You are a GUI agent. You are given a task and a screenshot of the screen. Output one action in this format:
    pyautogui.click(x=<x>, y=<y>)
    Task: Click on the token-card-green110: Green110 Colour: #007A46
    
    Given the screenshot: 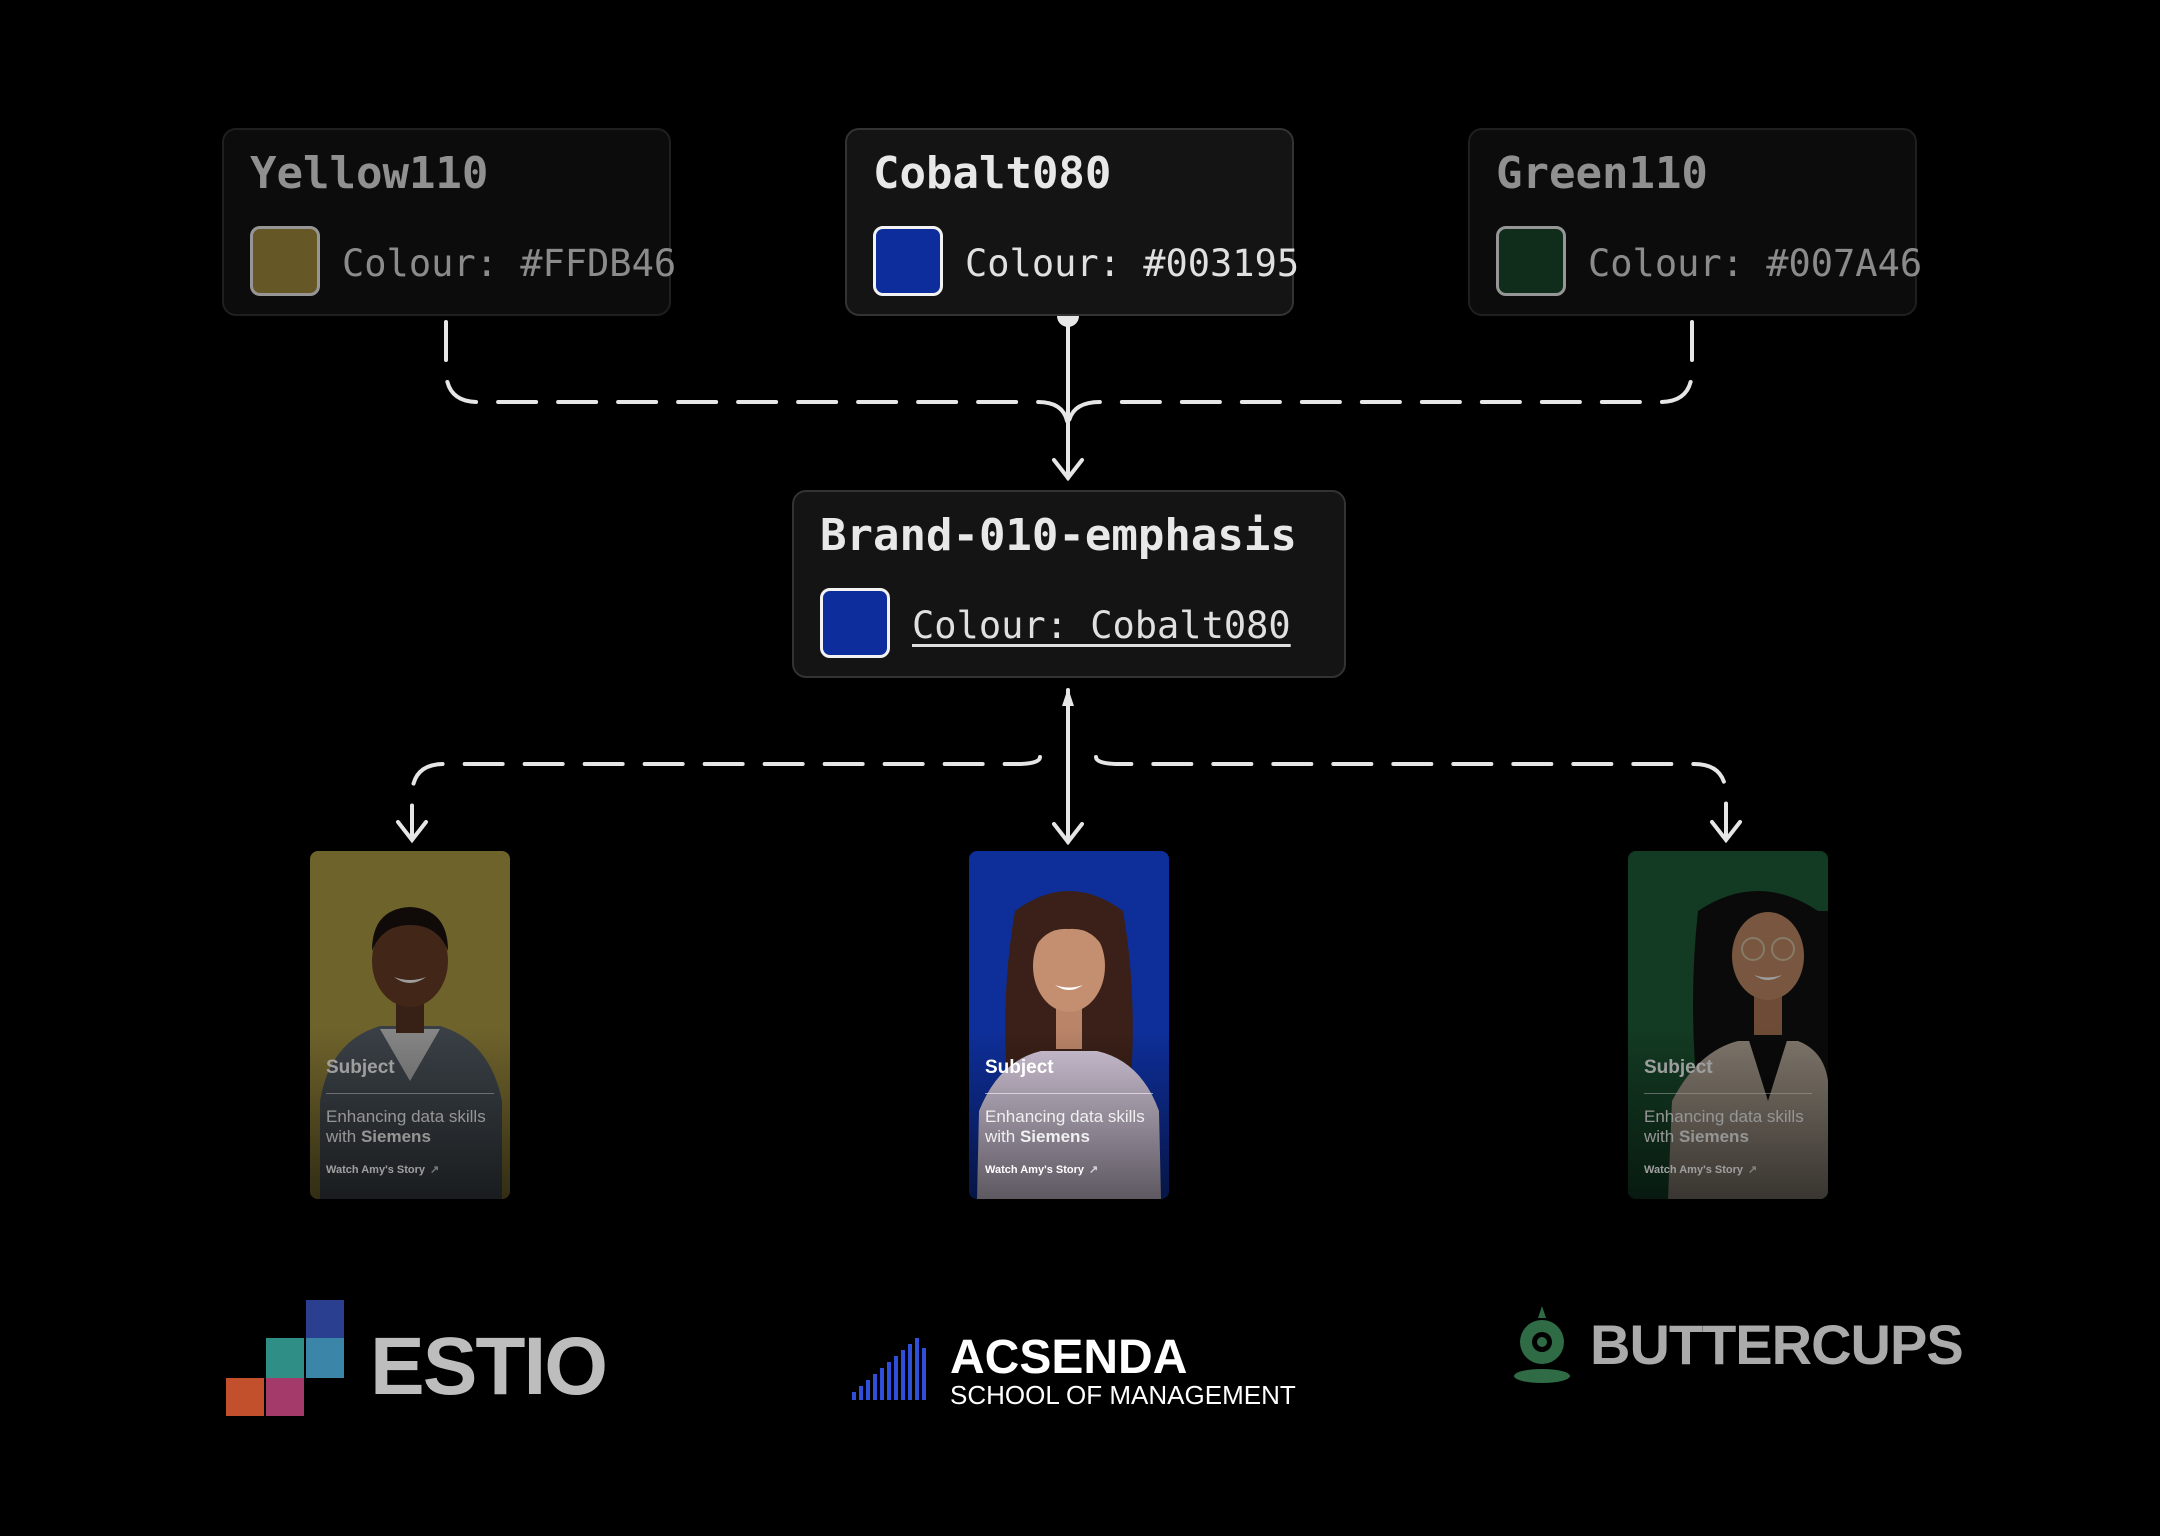 What is the action you would take?
    pyautogui.click(x=1695, y=222)
    